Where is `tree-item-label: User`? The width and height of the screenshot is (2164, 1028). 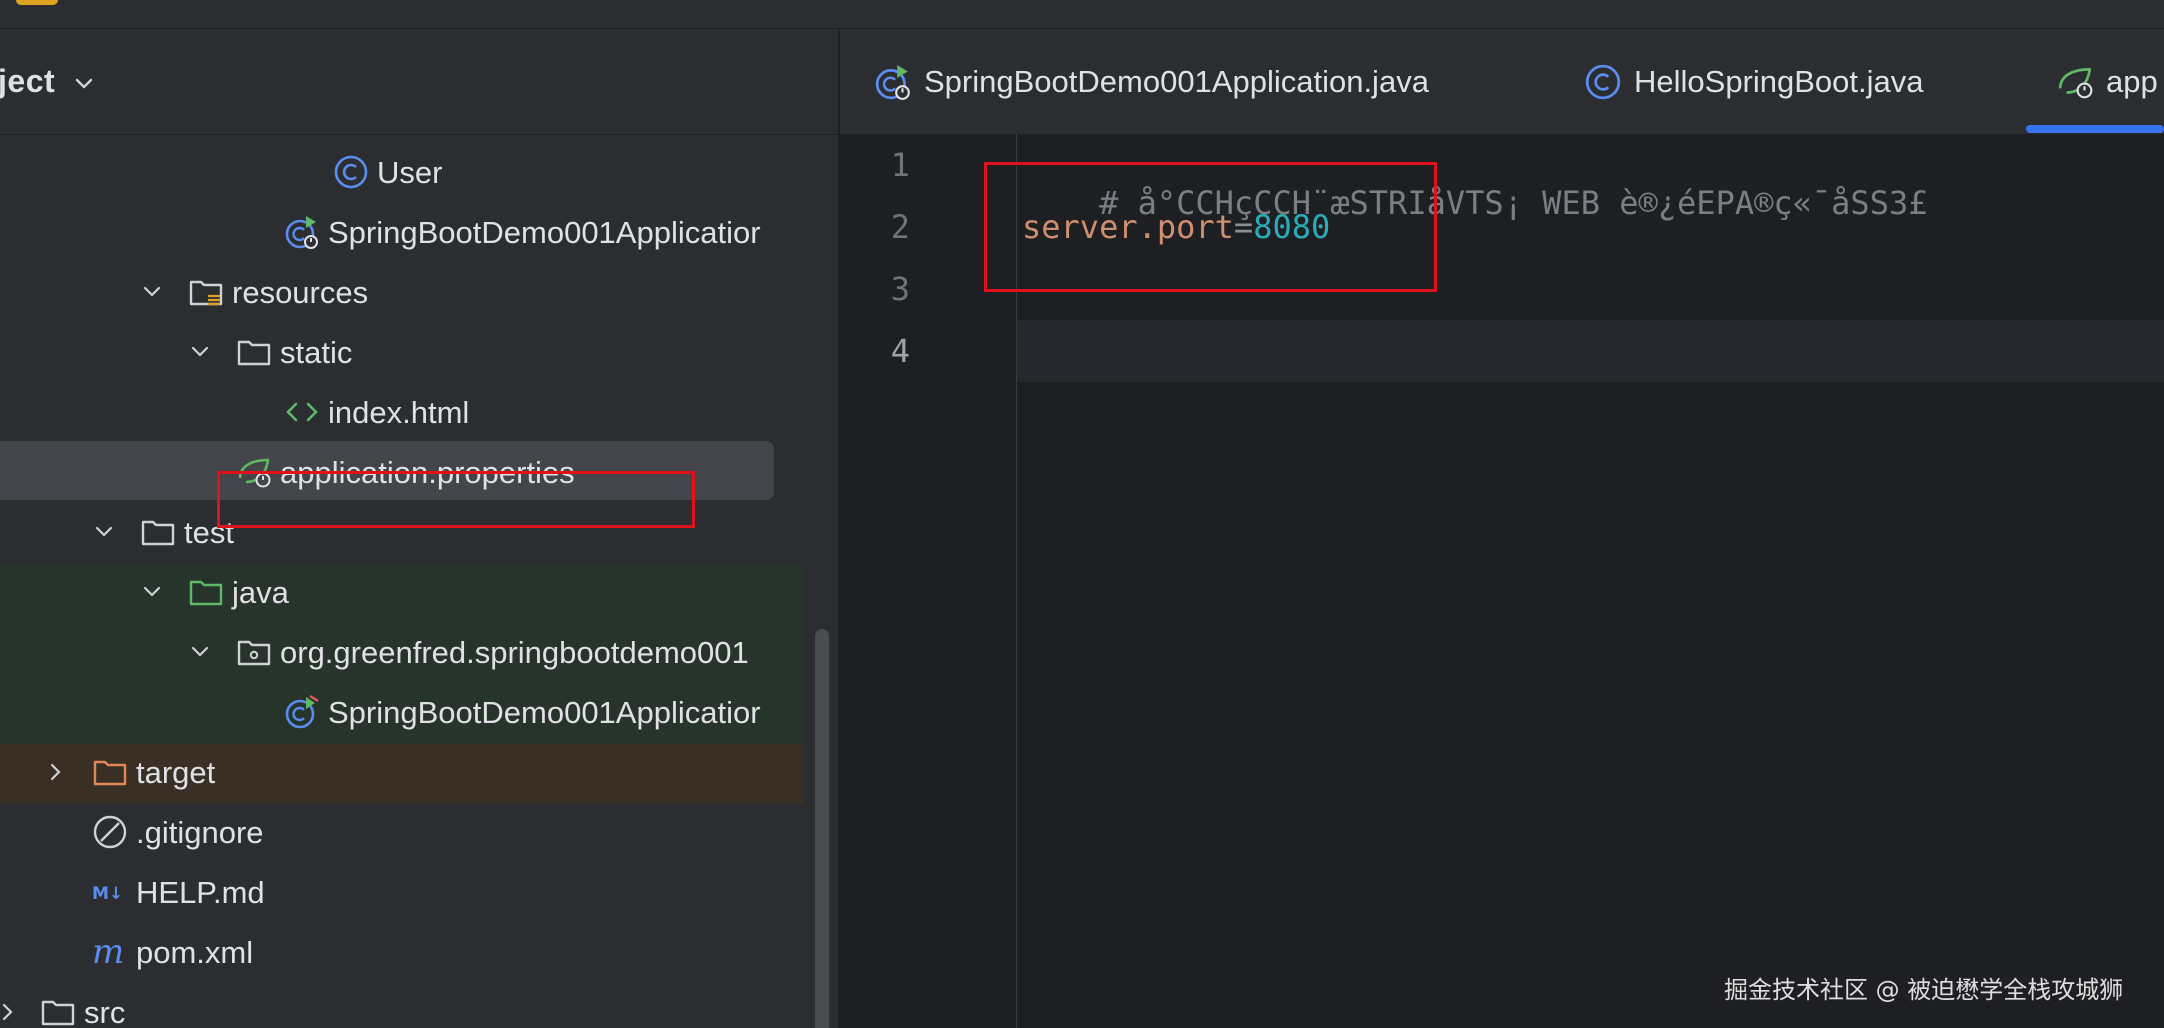 tree-item-label: User is located at coordinates (410, 172).